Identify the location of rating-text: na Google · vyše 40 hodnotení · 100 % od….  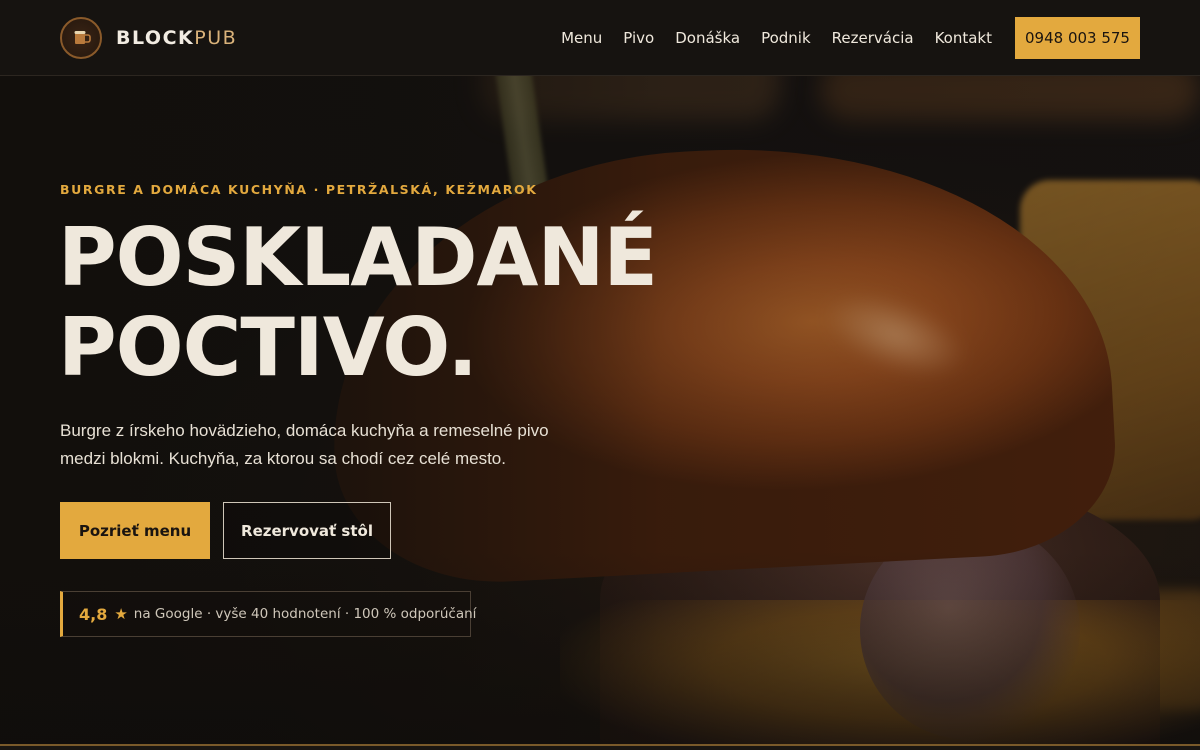
(305, 614).